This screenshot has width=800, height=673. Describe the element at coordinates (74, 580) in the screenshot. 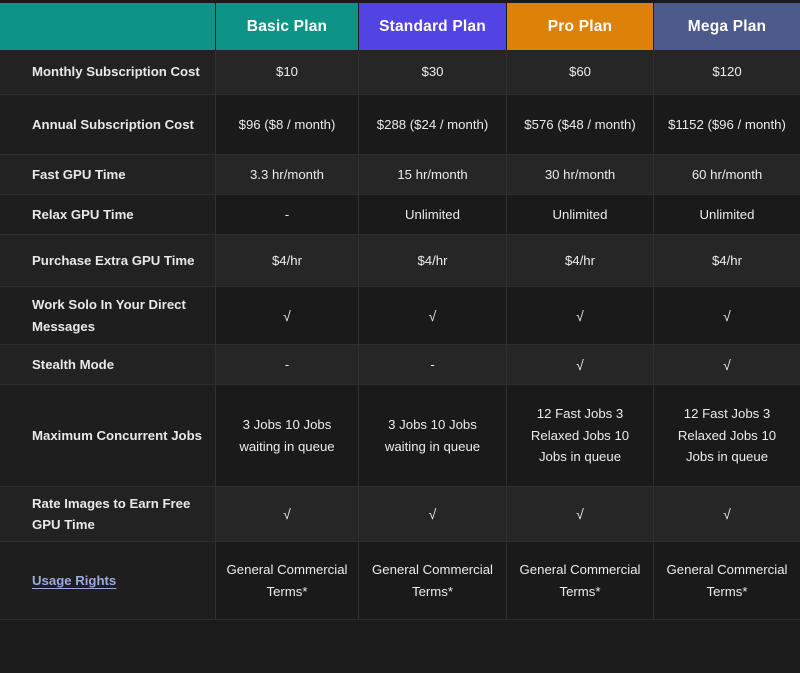

I see `usage-rights-link: Usage Rights` at that location.